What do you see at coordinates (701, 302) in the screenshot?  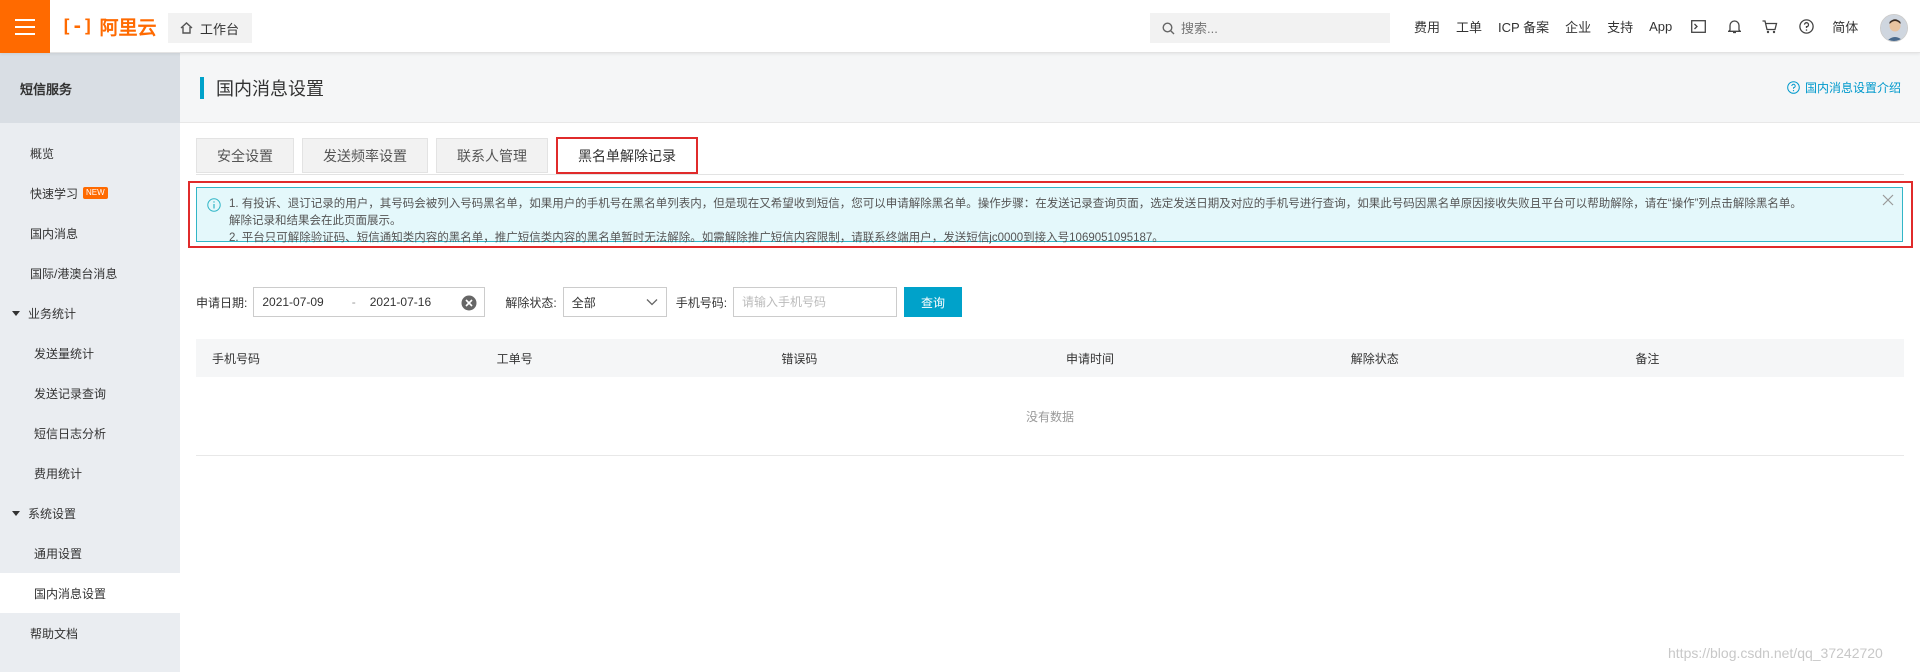 I see `phone-label: 手机号码:` at bounding box center [701, 302].